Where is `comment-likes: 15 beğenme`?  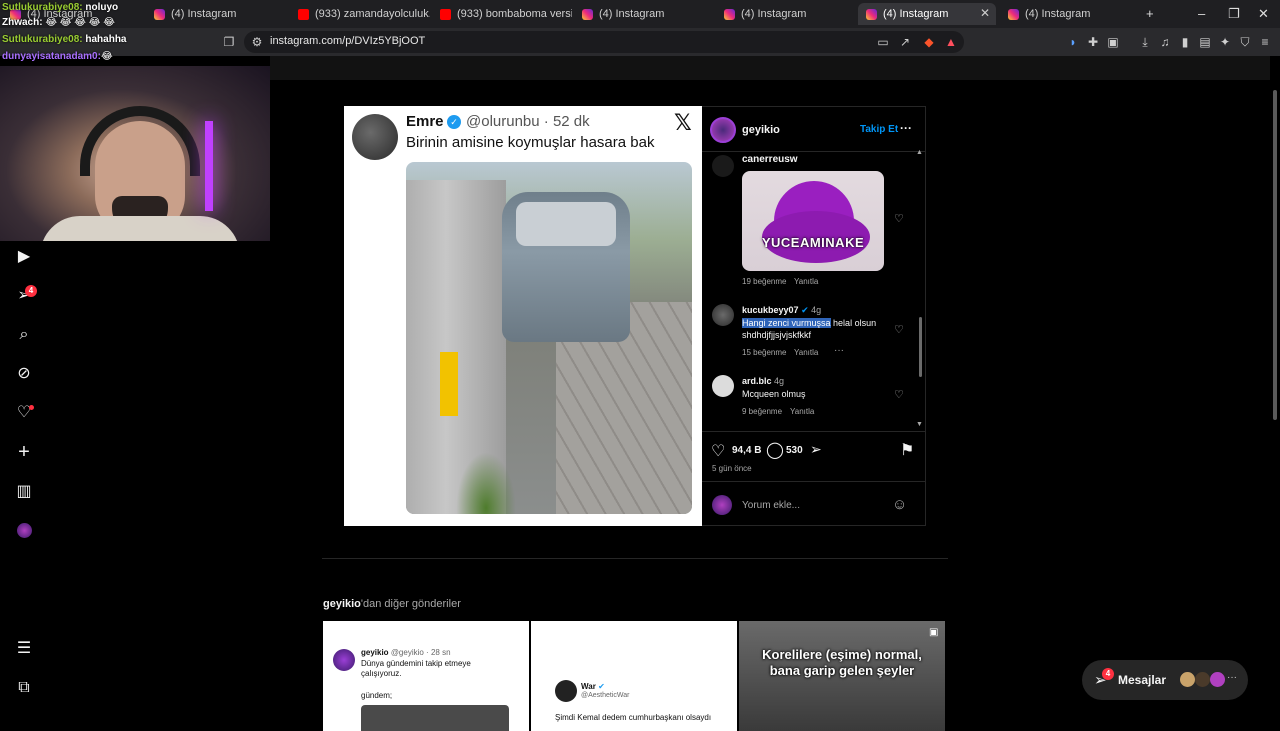
comment-likes: 15 beğenme is located at coordinates (764, 352).